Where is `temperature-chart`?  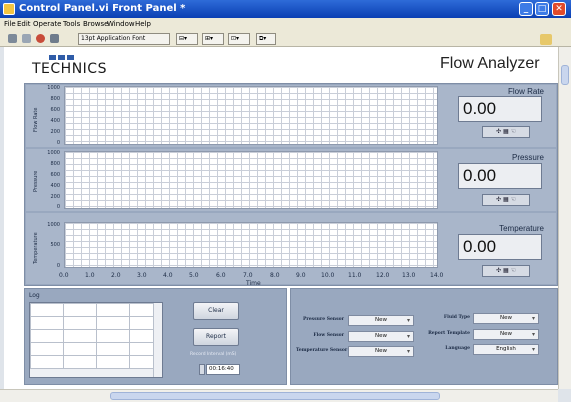
temperature-chart is located at coordinates (251, 245).